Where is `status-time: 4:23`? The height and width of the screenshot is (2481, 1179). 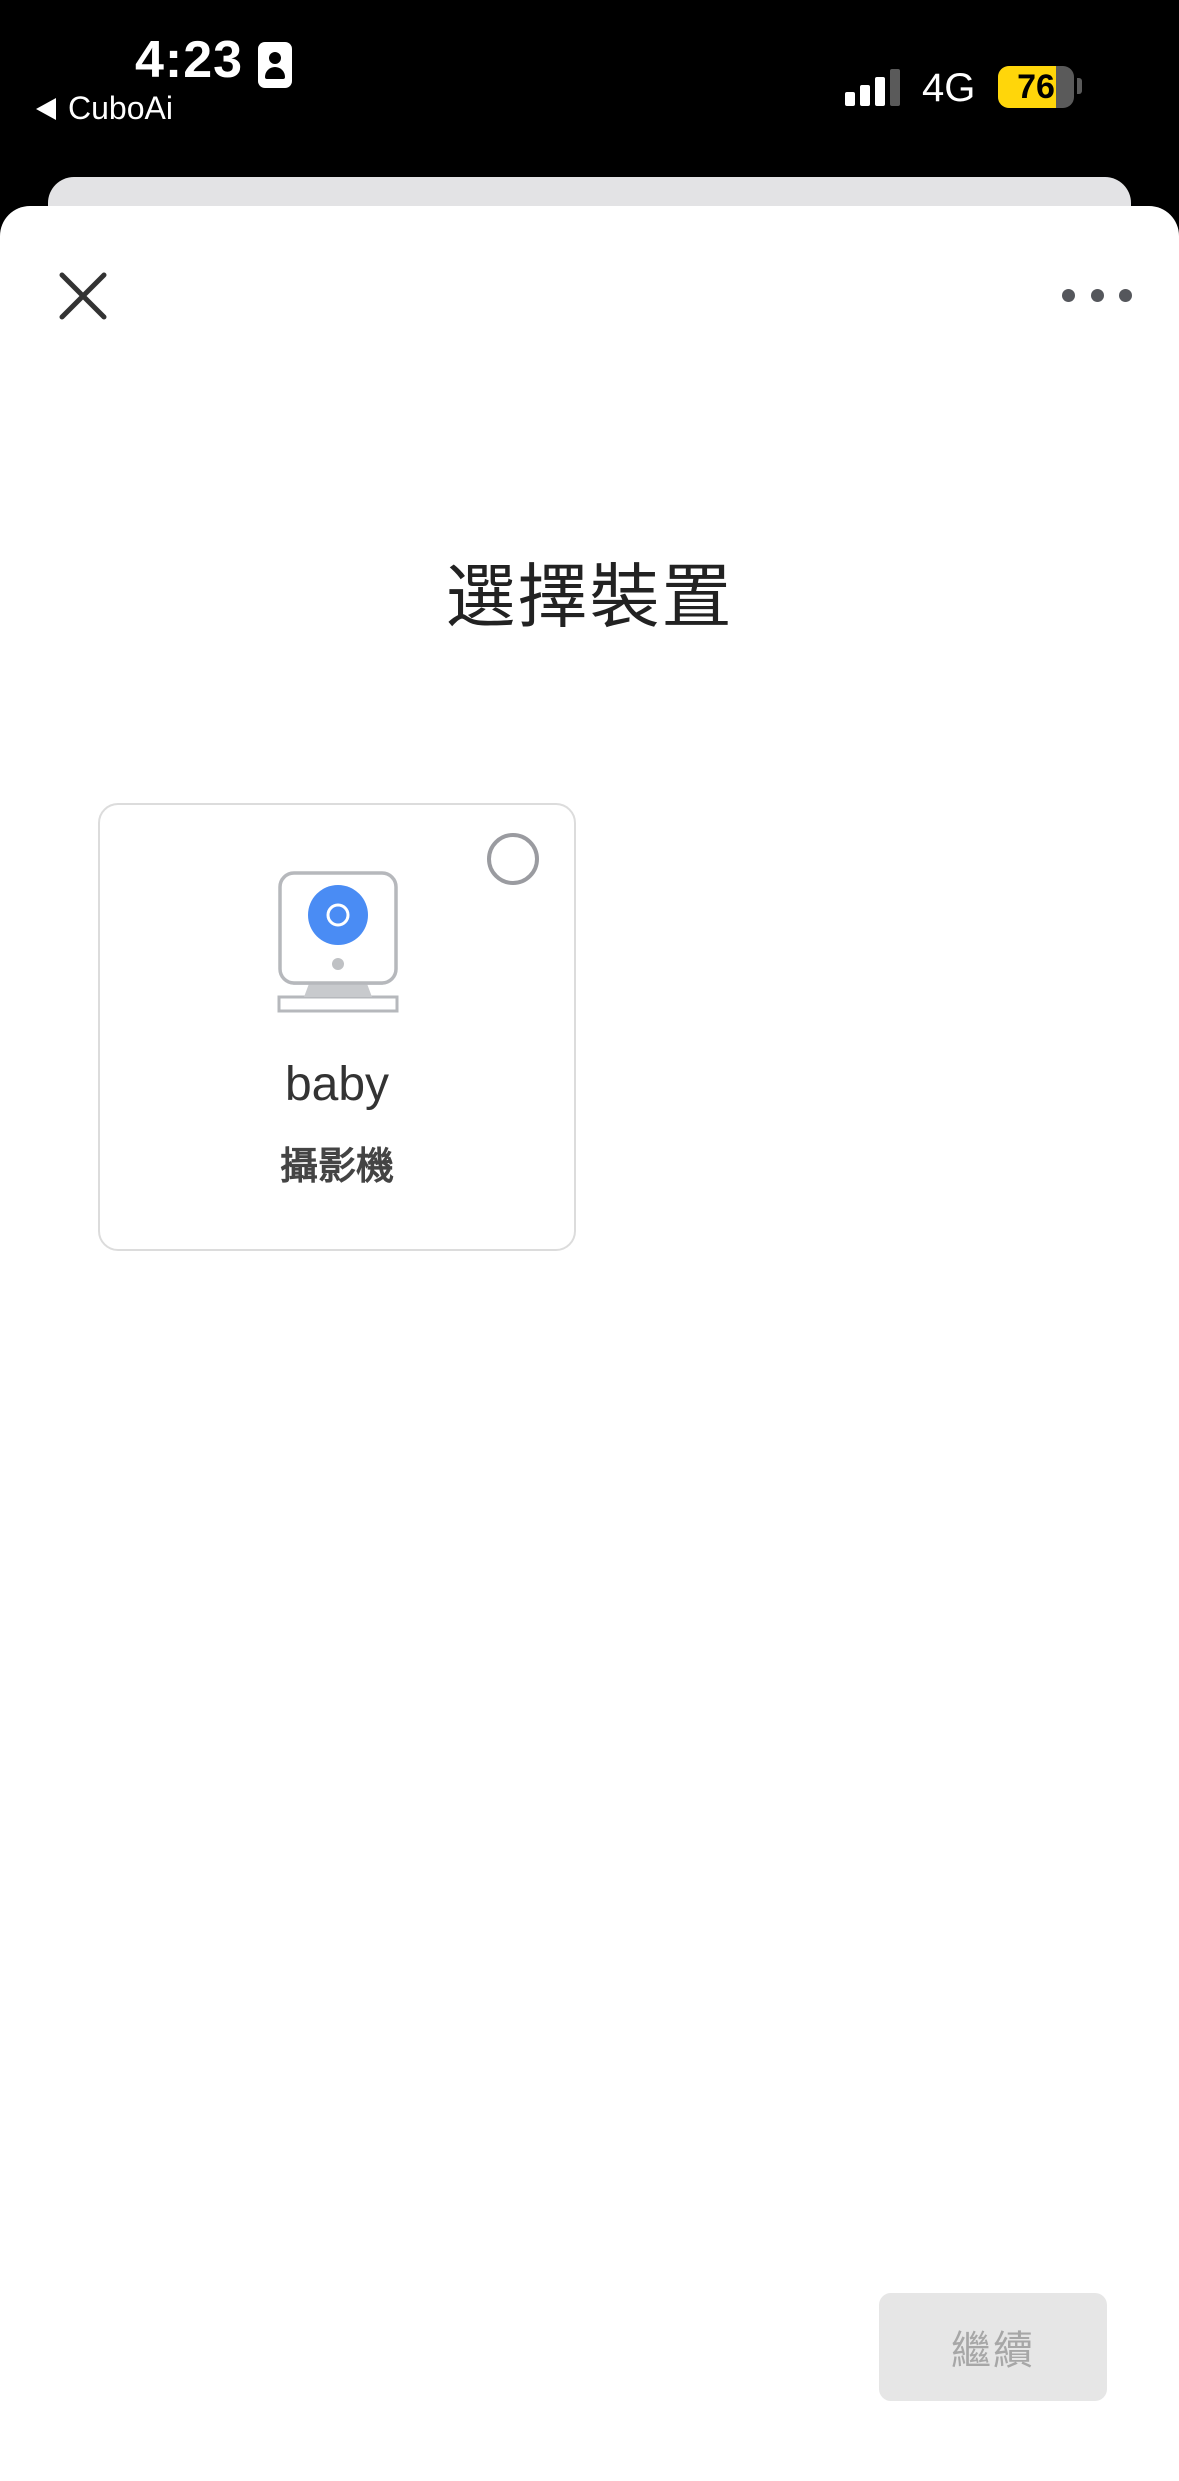 status-time: 4:23 is located at coordinates (189, 60).